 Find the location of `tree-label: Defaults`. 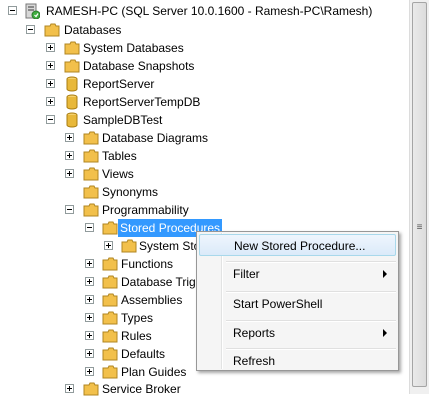

tree-label: Defaults is located at coordinates (143, 354).